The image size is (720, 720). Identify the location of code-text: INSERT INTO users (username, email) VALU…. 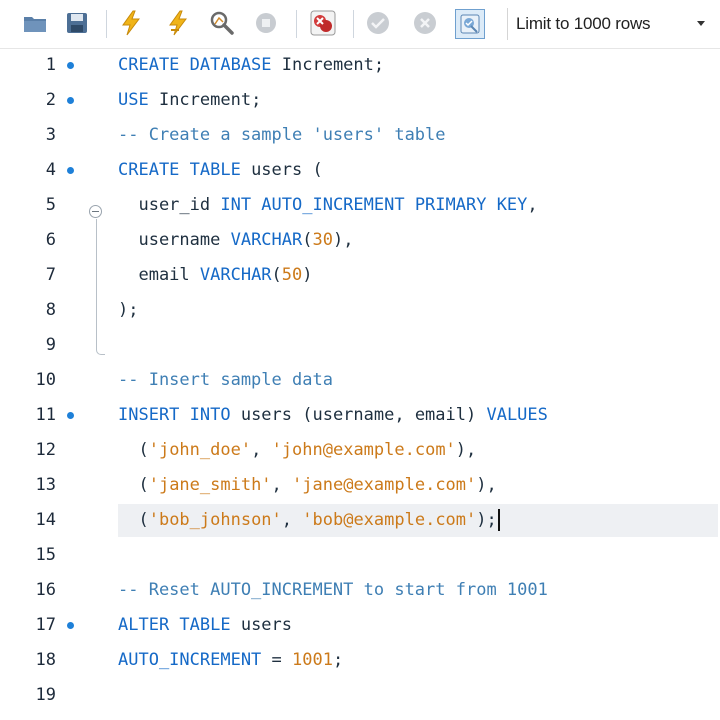
(333, 415).